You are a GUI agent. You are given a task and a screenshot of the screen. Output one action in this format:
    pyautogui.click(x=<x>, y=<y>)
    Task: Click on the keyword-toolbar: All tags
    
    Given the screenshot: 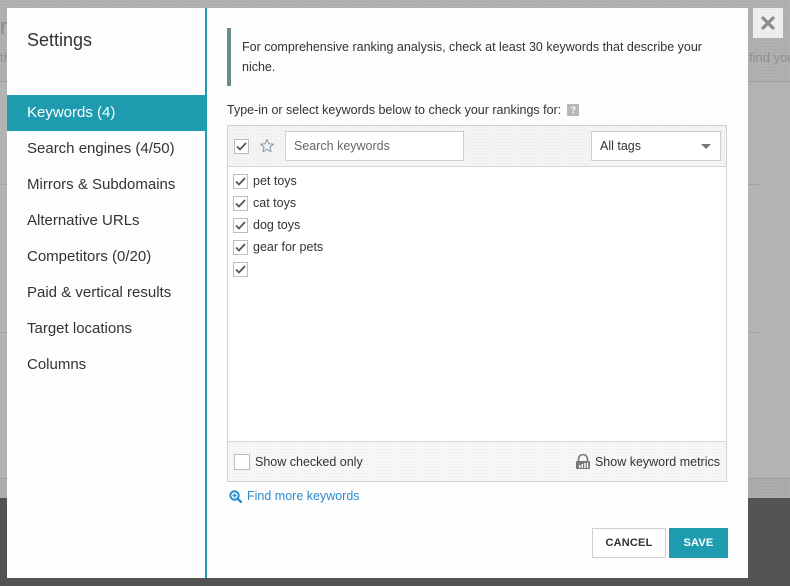 What is the action you would take?
    pyautogui.click(x=477, y=146)
    